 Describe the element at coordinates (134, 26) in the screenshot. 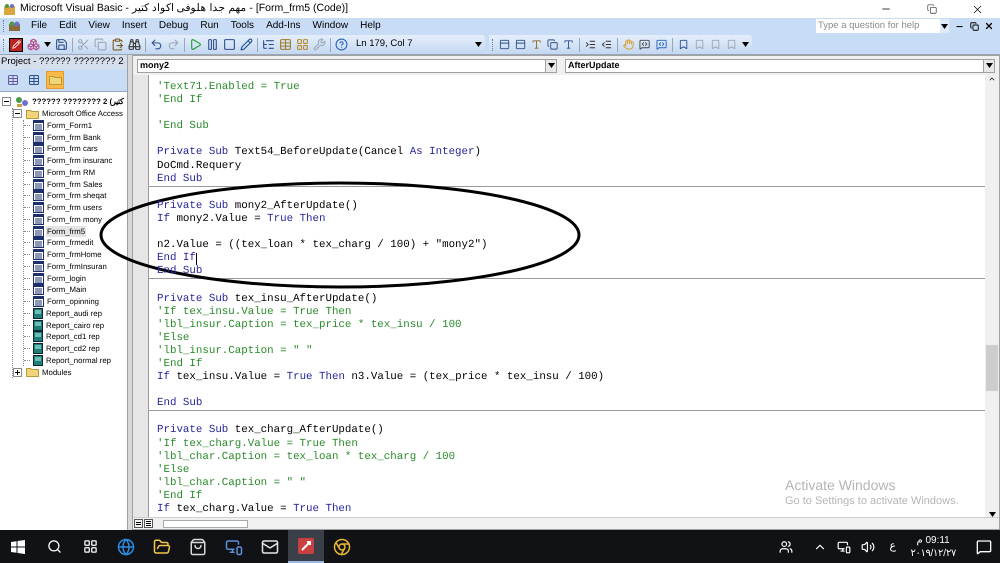

I see `menu-item: Insert` at that location.